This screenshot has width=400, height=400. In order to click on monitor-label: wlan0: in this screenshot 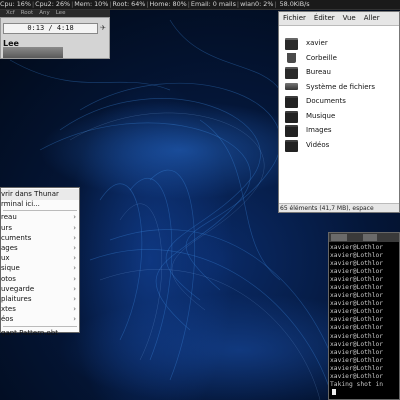, I will do `click(251, 4)`.